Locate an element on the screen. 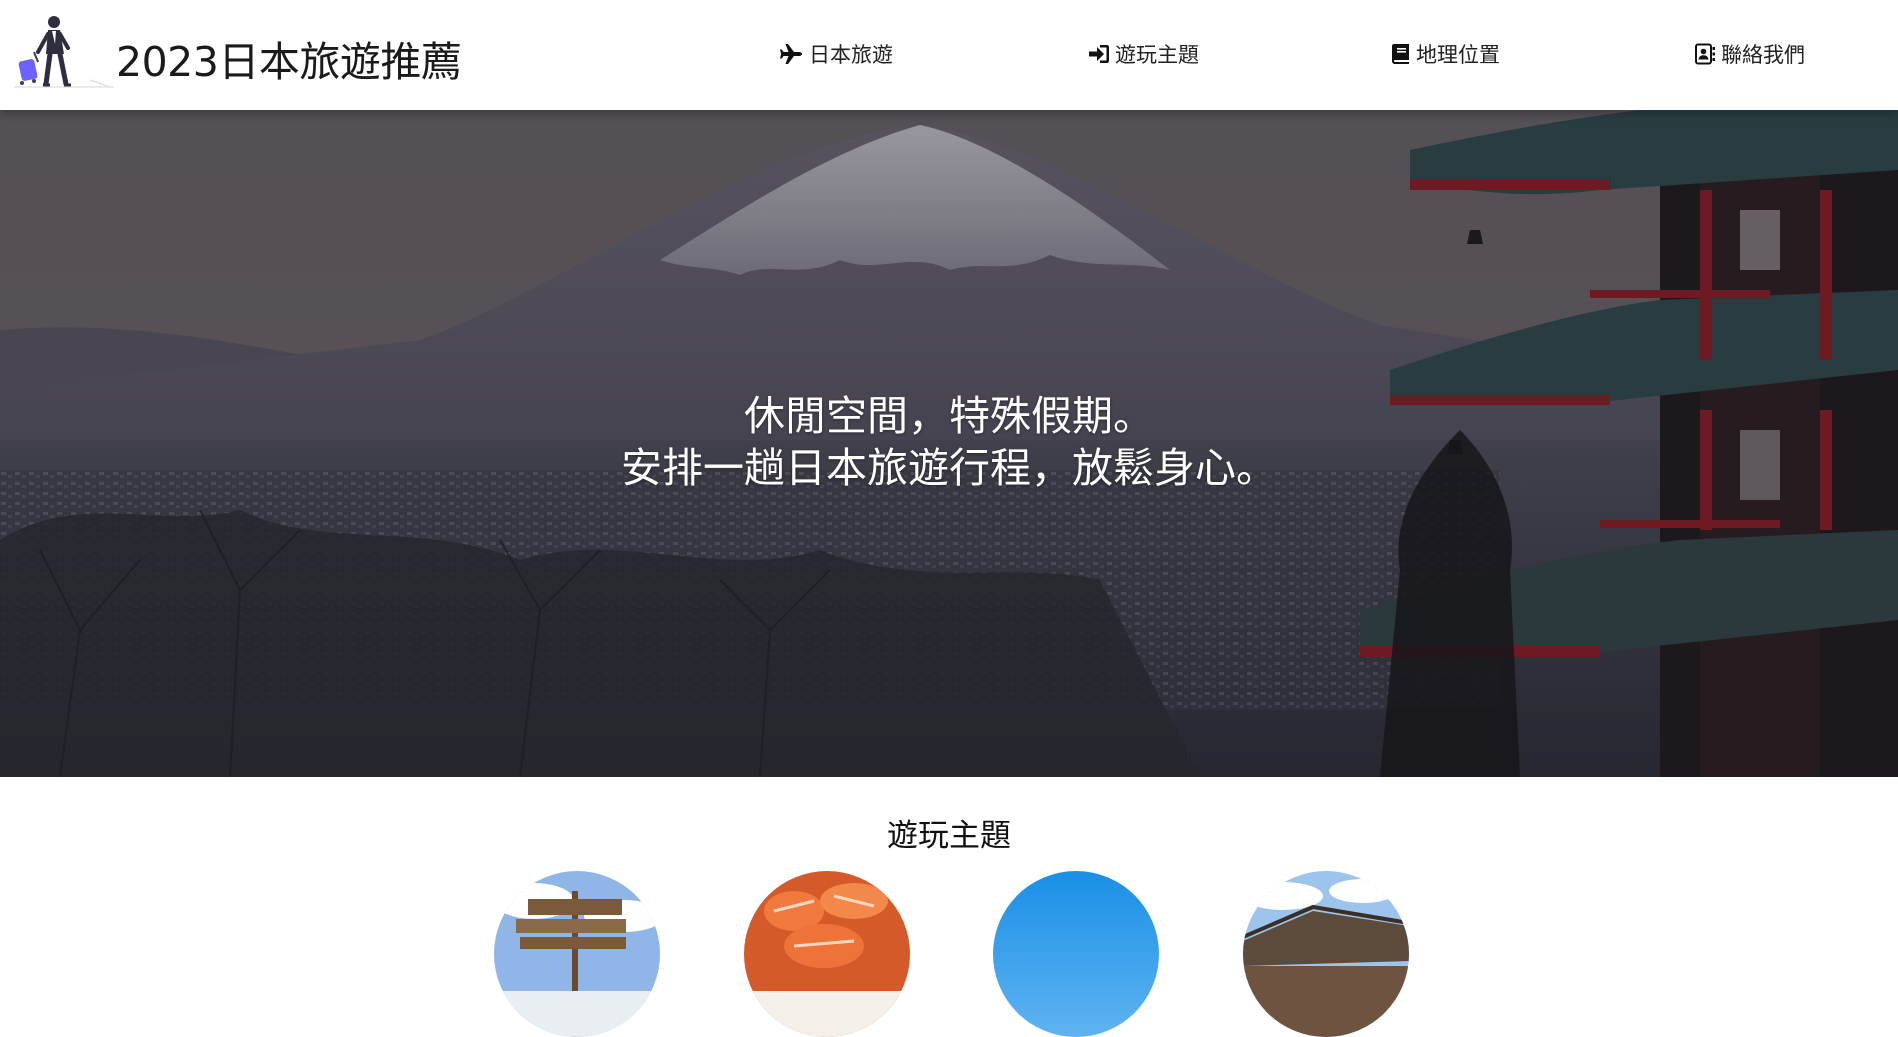 The image size is (1898, 1037). nav-label: 日本旅遊 is located at coordinates (851, 55).